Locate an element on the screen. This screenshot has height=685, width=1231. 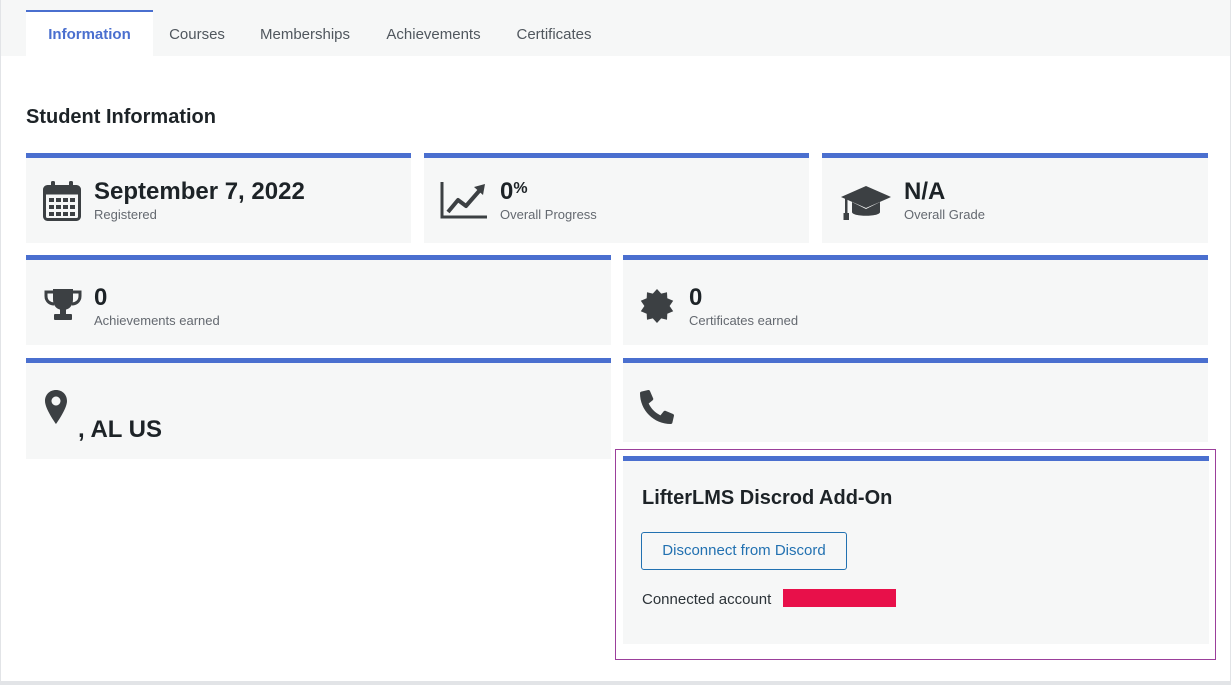
achievements-label: Achievements earned is located at coordinates (157, 320).